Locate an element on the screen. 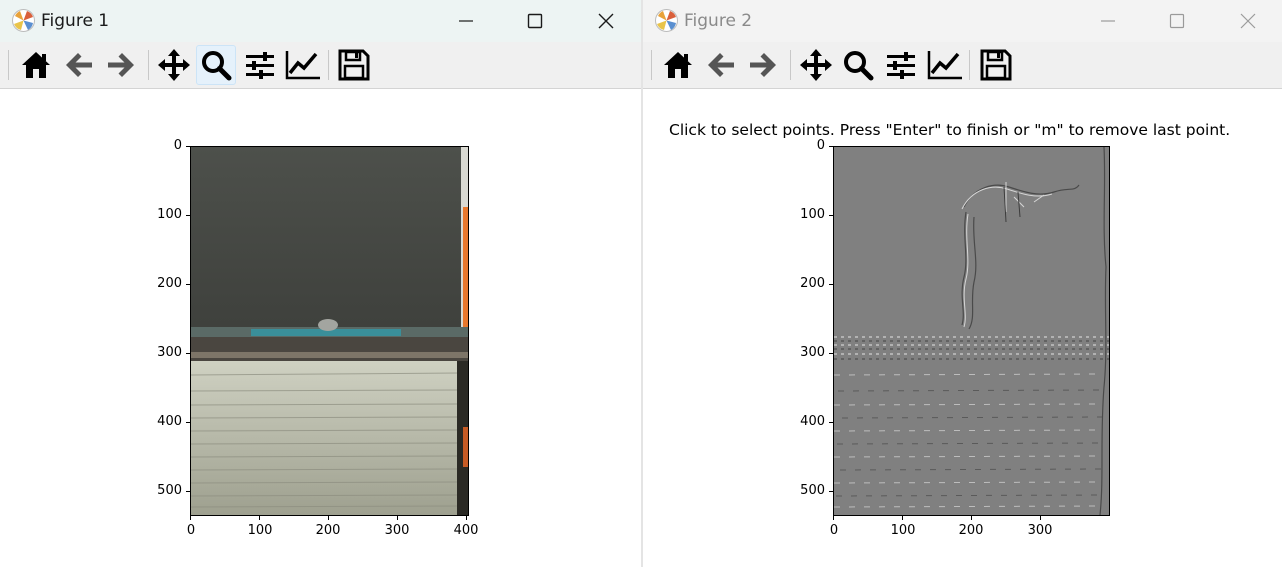 This screenshot has width=1282, height=567. title-bar: Figure 2 is located at coordinates (962, 21).